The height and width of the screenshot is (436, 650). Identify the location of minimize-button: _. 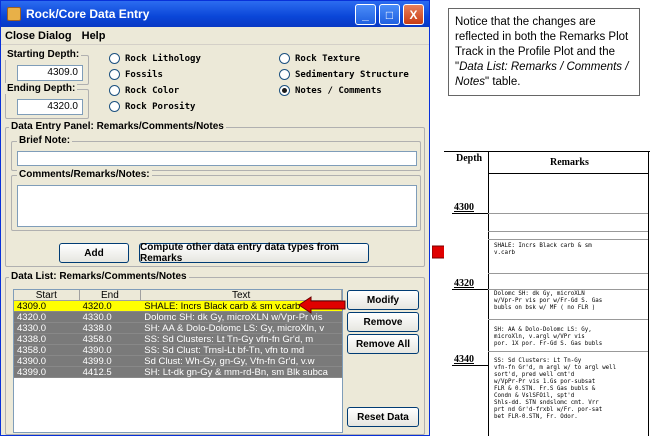
(365, 14).